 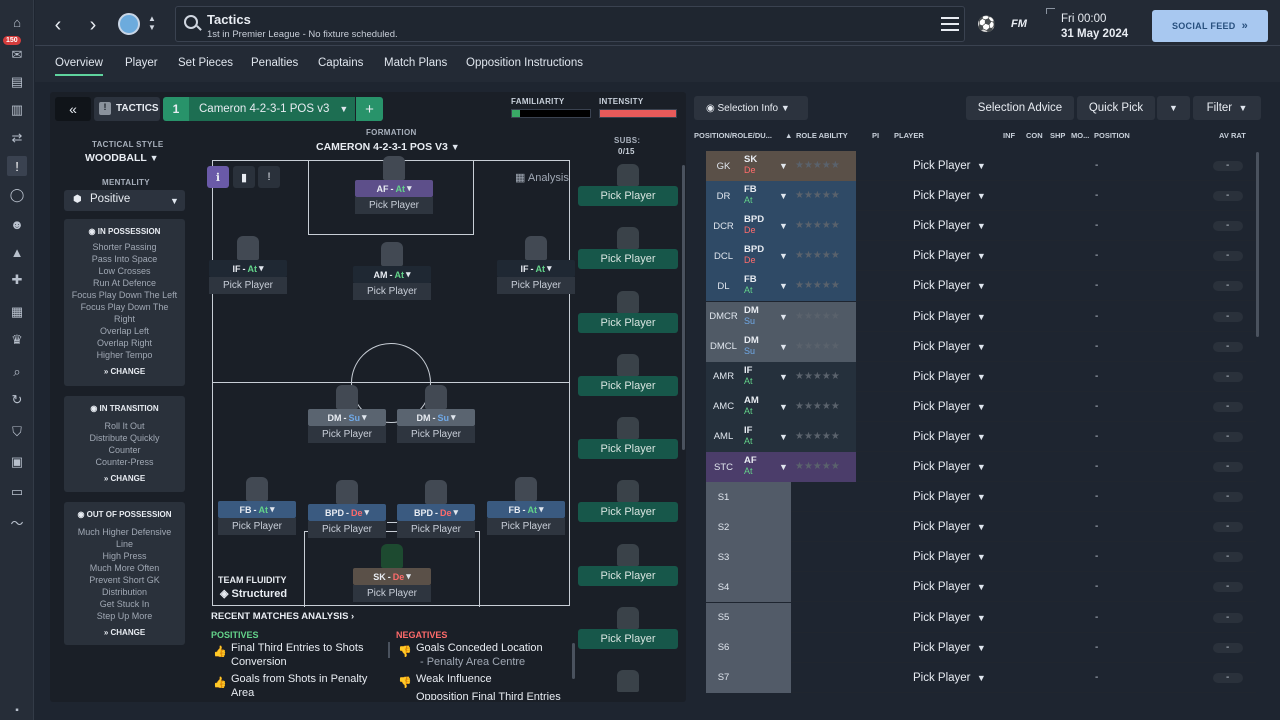 What do you see at coordinates (248, 265) in the screenshot?
I see `pitch-position-if-left: IF - At ▾ Pick Player` at bounding box center [248, 265].